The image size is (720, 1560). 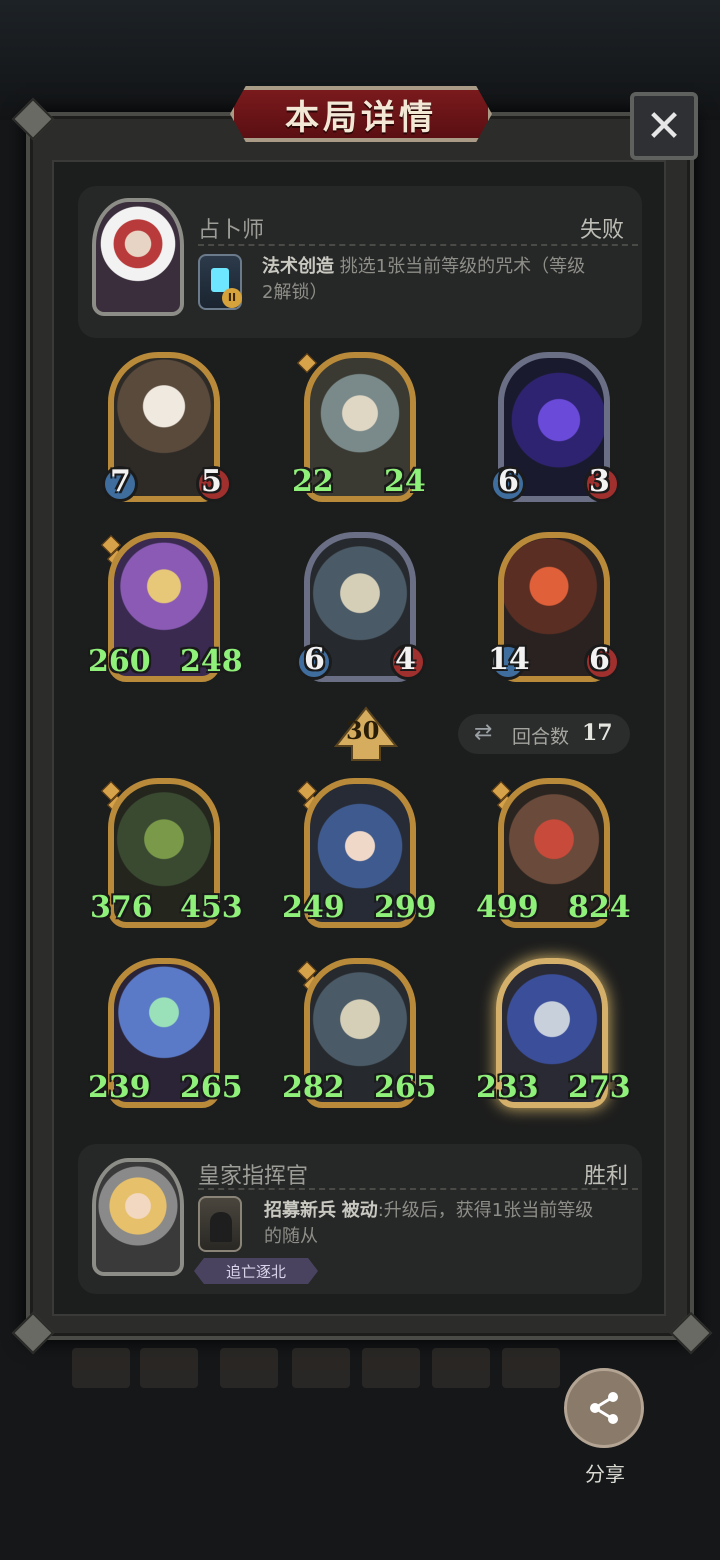 I want to click on player-skill-type: 被动, so click(x=359, y=1210).